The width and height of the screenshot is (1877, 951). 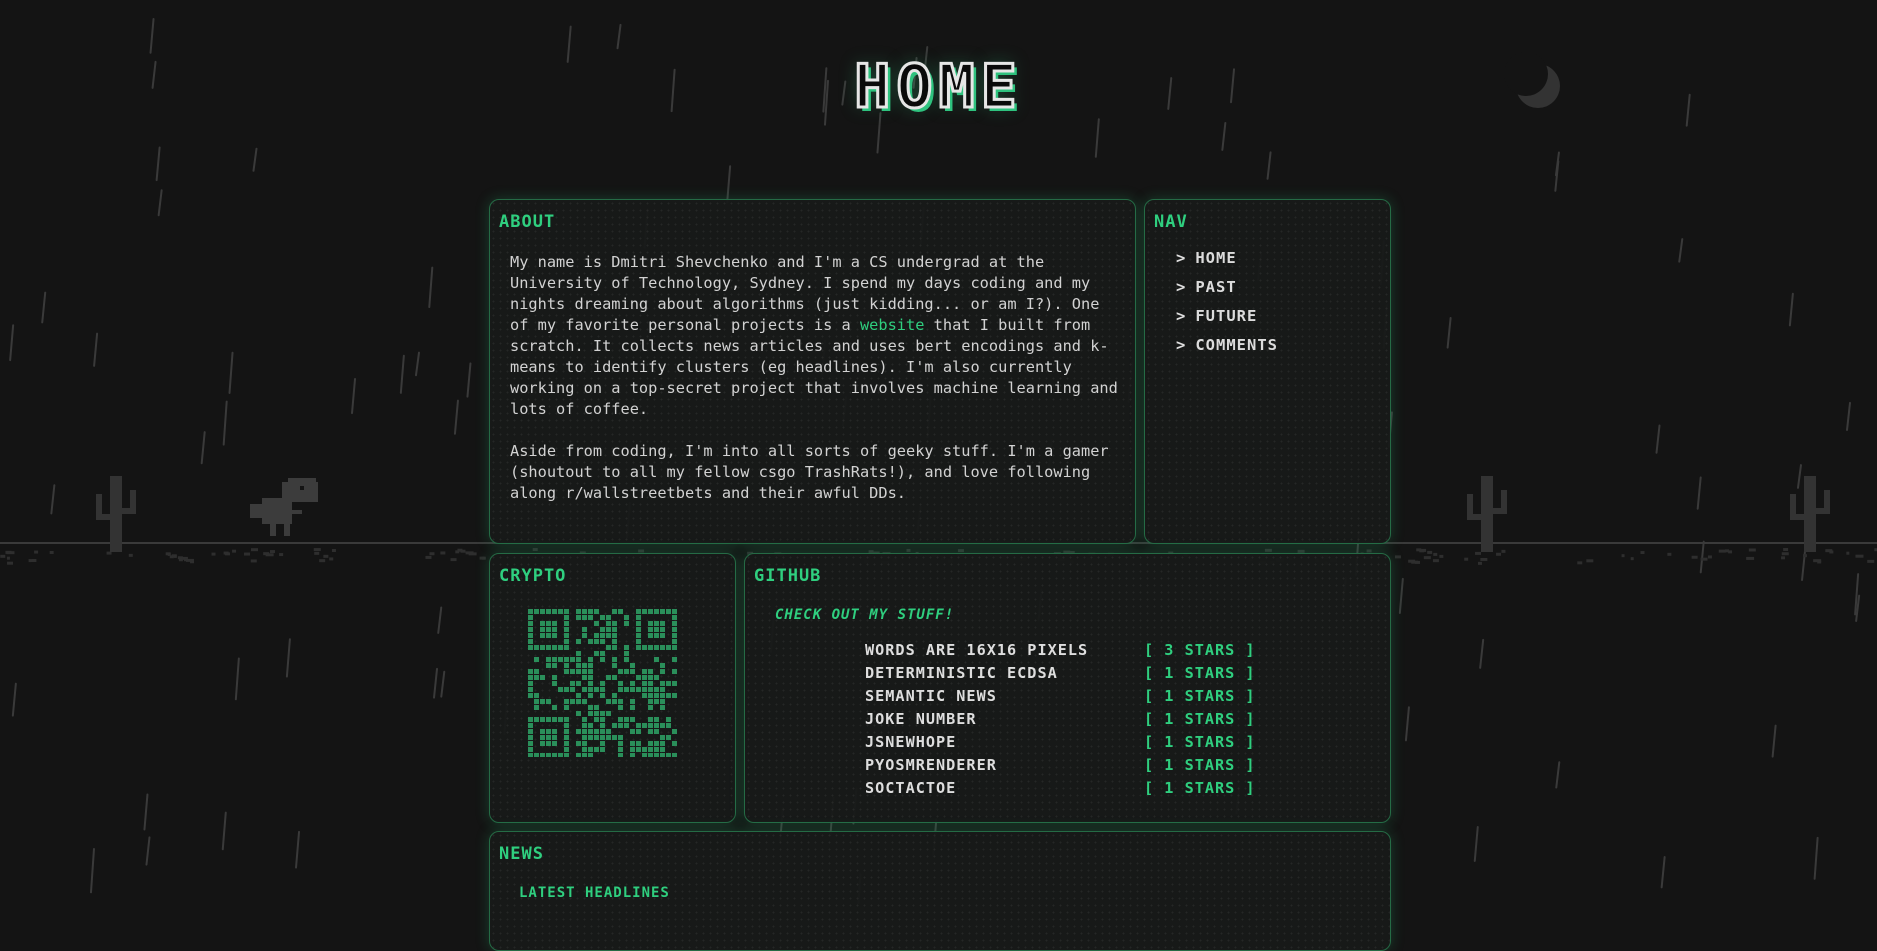 What do you see at coordinates (865, 615) in the screenshot?
I see `github-subtitle: CHECK OUT MY STUFF!` at bounding box center [865, 615].